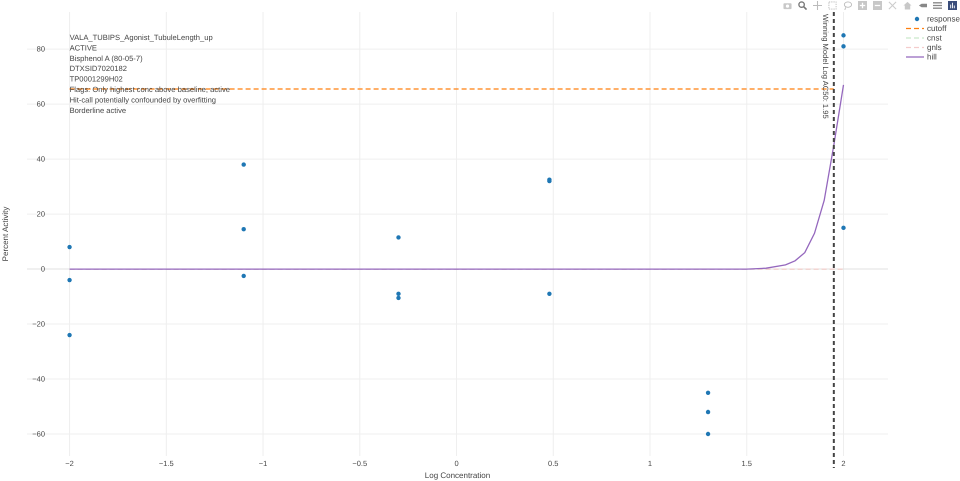 The width and height of the screenshot is (960, 481). I want to click on y-axis-title: Percent Activity, so click(5, 234).